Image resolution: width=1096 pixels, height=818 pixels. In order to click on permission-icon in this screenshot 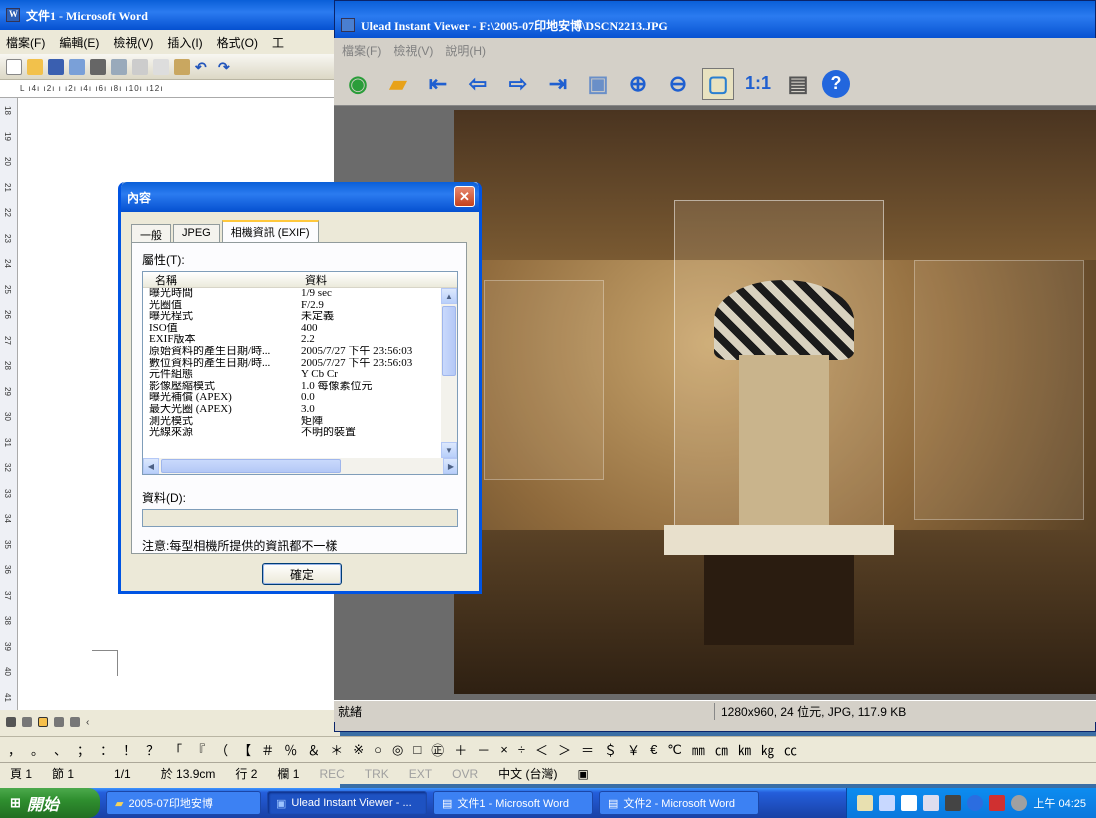, I will do `click(77, 66)`.